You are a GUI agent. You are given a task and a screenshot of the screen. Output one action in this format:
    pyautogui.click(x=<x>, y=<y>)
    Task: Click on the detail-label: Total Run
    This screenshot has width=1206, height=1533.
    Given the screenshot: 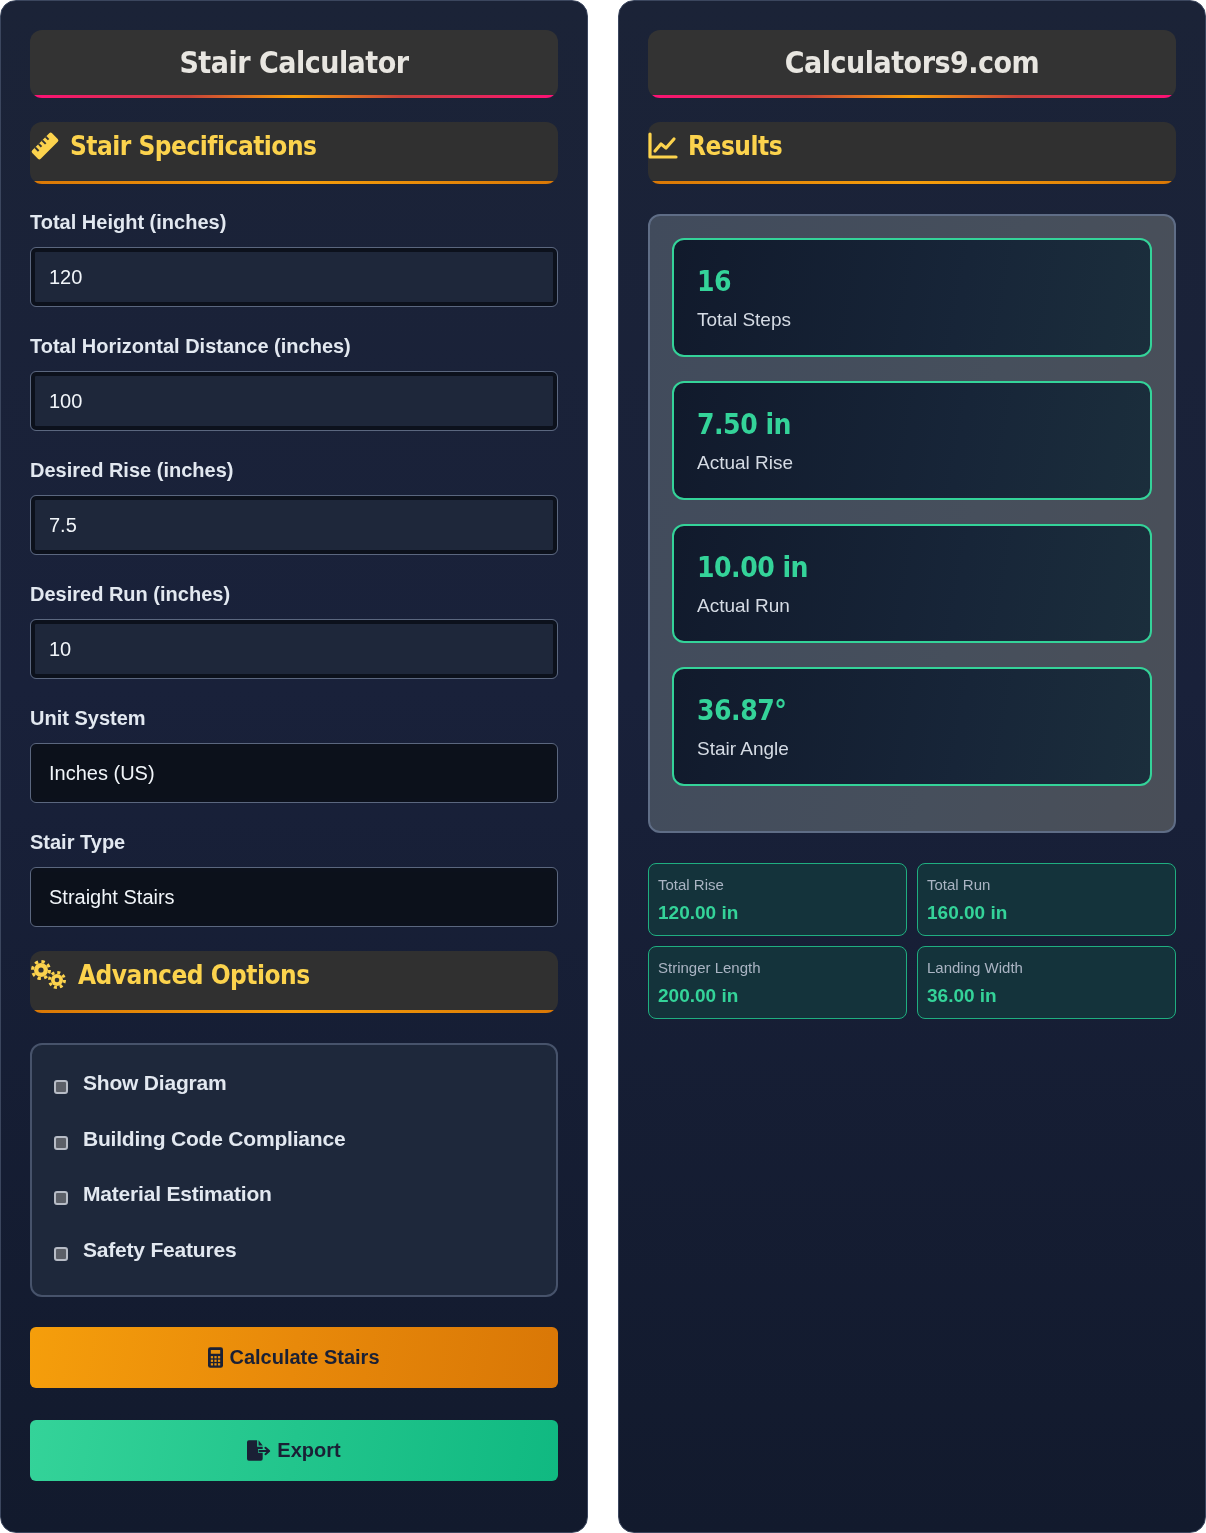 What is the action you would take?
    pyautogui.click(x=959, y=885)
    